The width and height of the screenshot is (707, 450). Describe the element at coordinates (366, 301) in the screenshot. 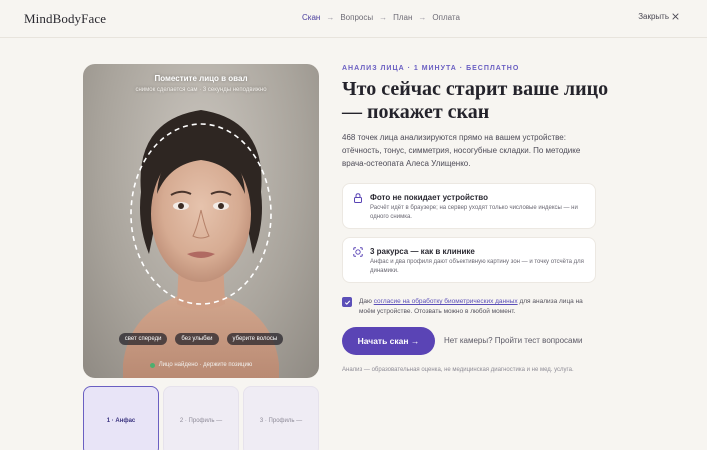

I see `consent-text-before: Даю` at that location.